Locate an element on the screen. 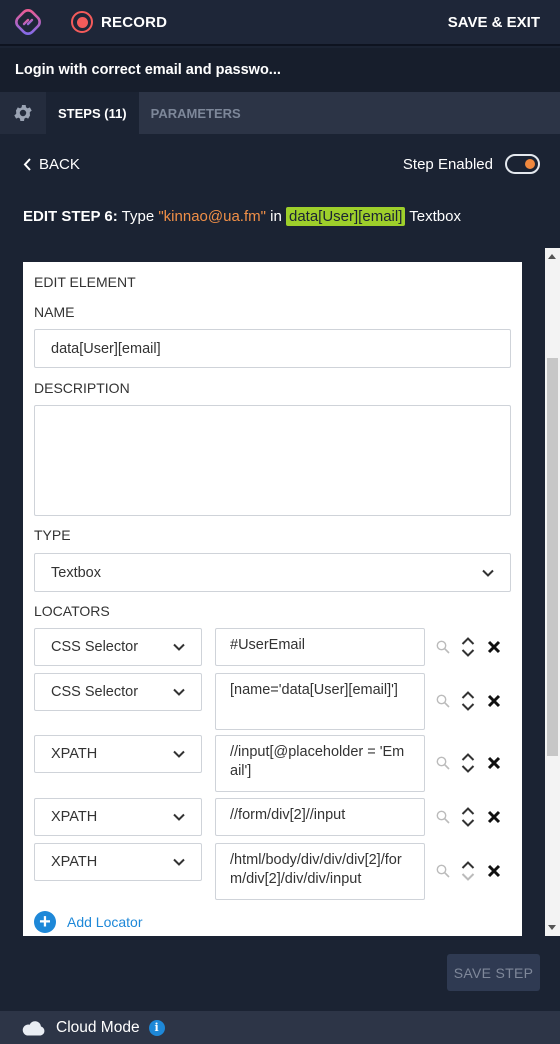 The height and width of the screenshot is (1044, 560). record-button: RECORD is located at coordinates (119, 22).